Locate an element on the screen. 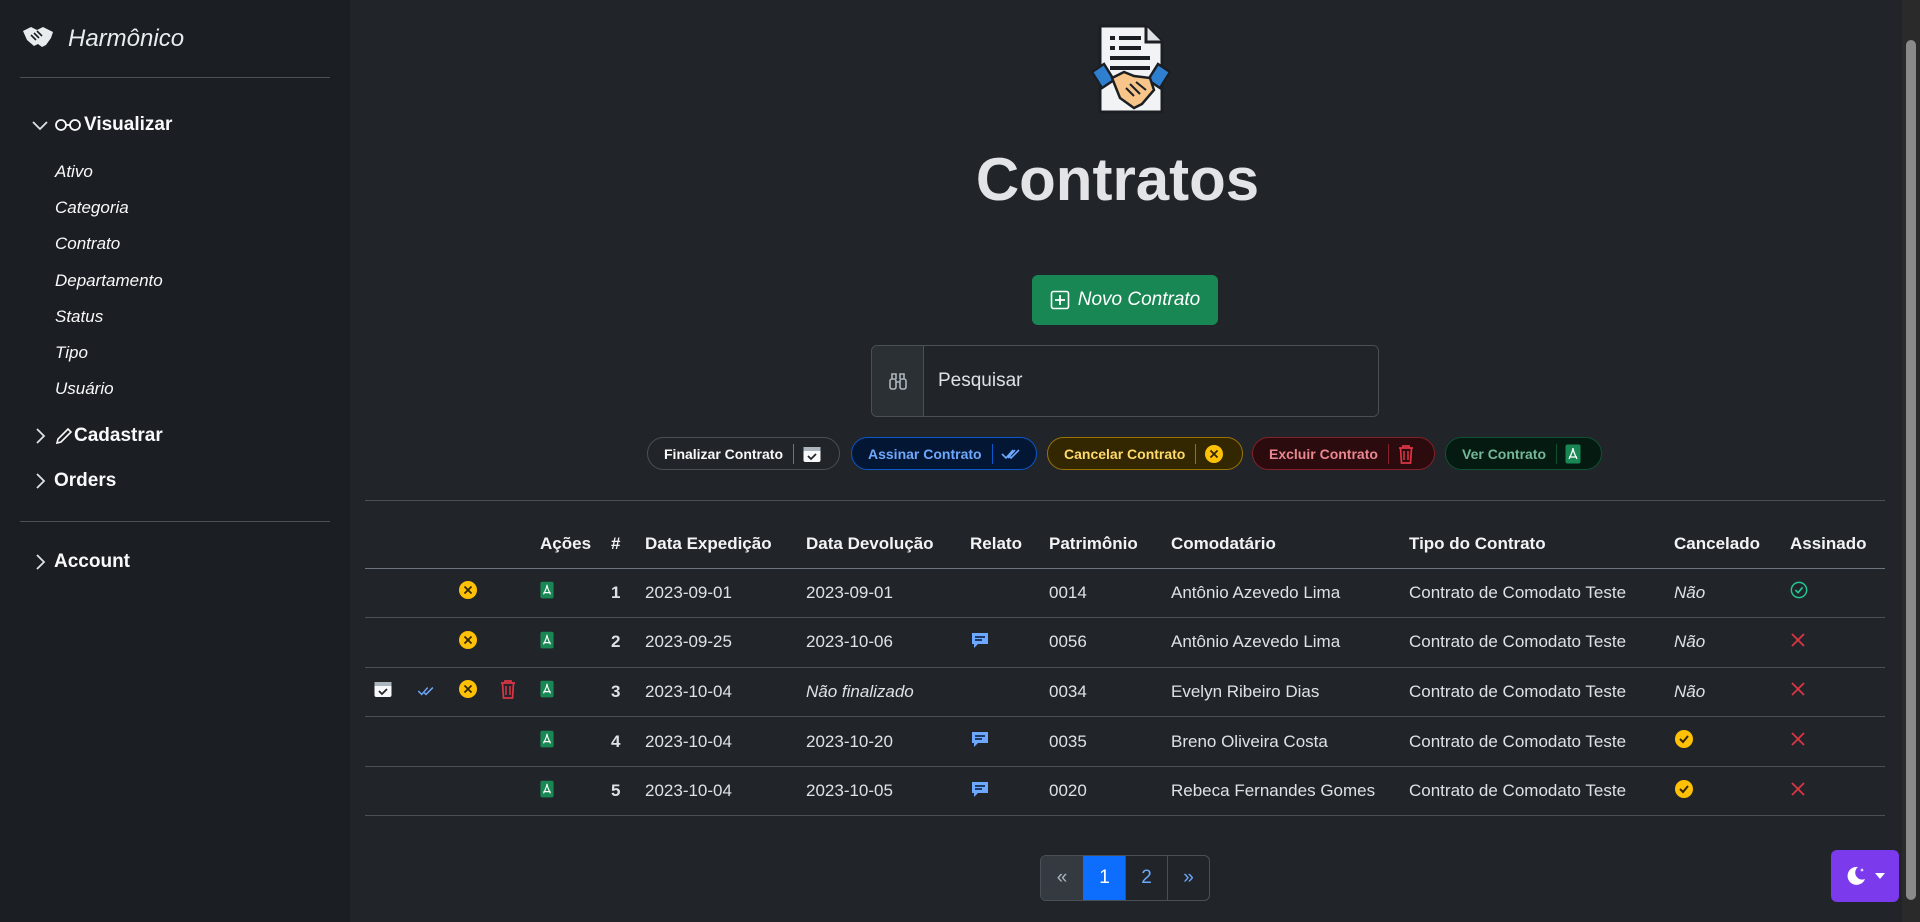 The width and height of the screenshot is (1920, 922). cell-data-devolucao: 2023-09-01 is located at coordinates (880, 593).